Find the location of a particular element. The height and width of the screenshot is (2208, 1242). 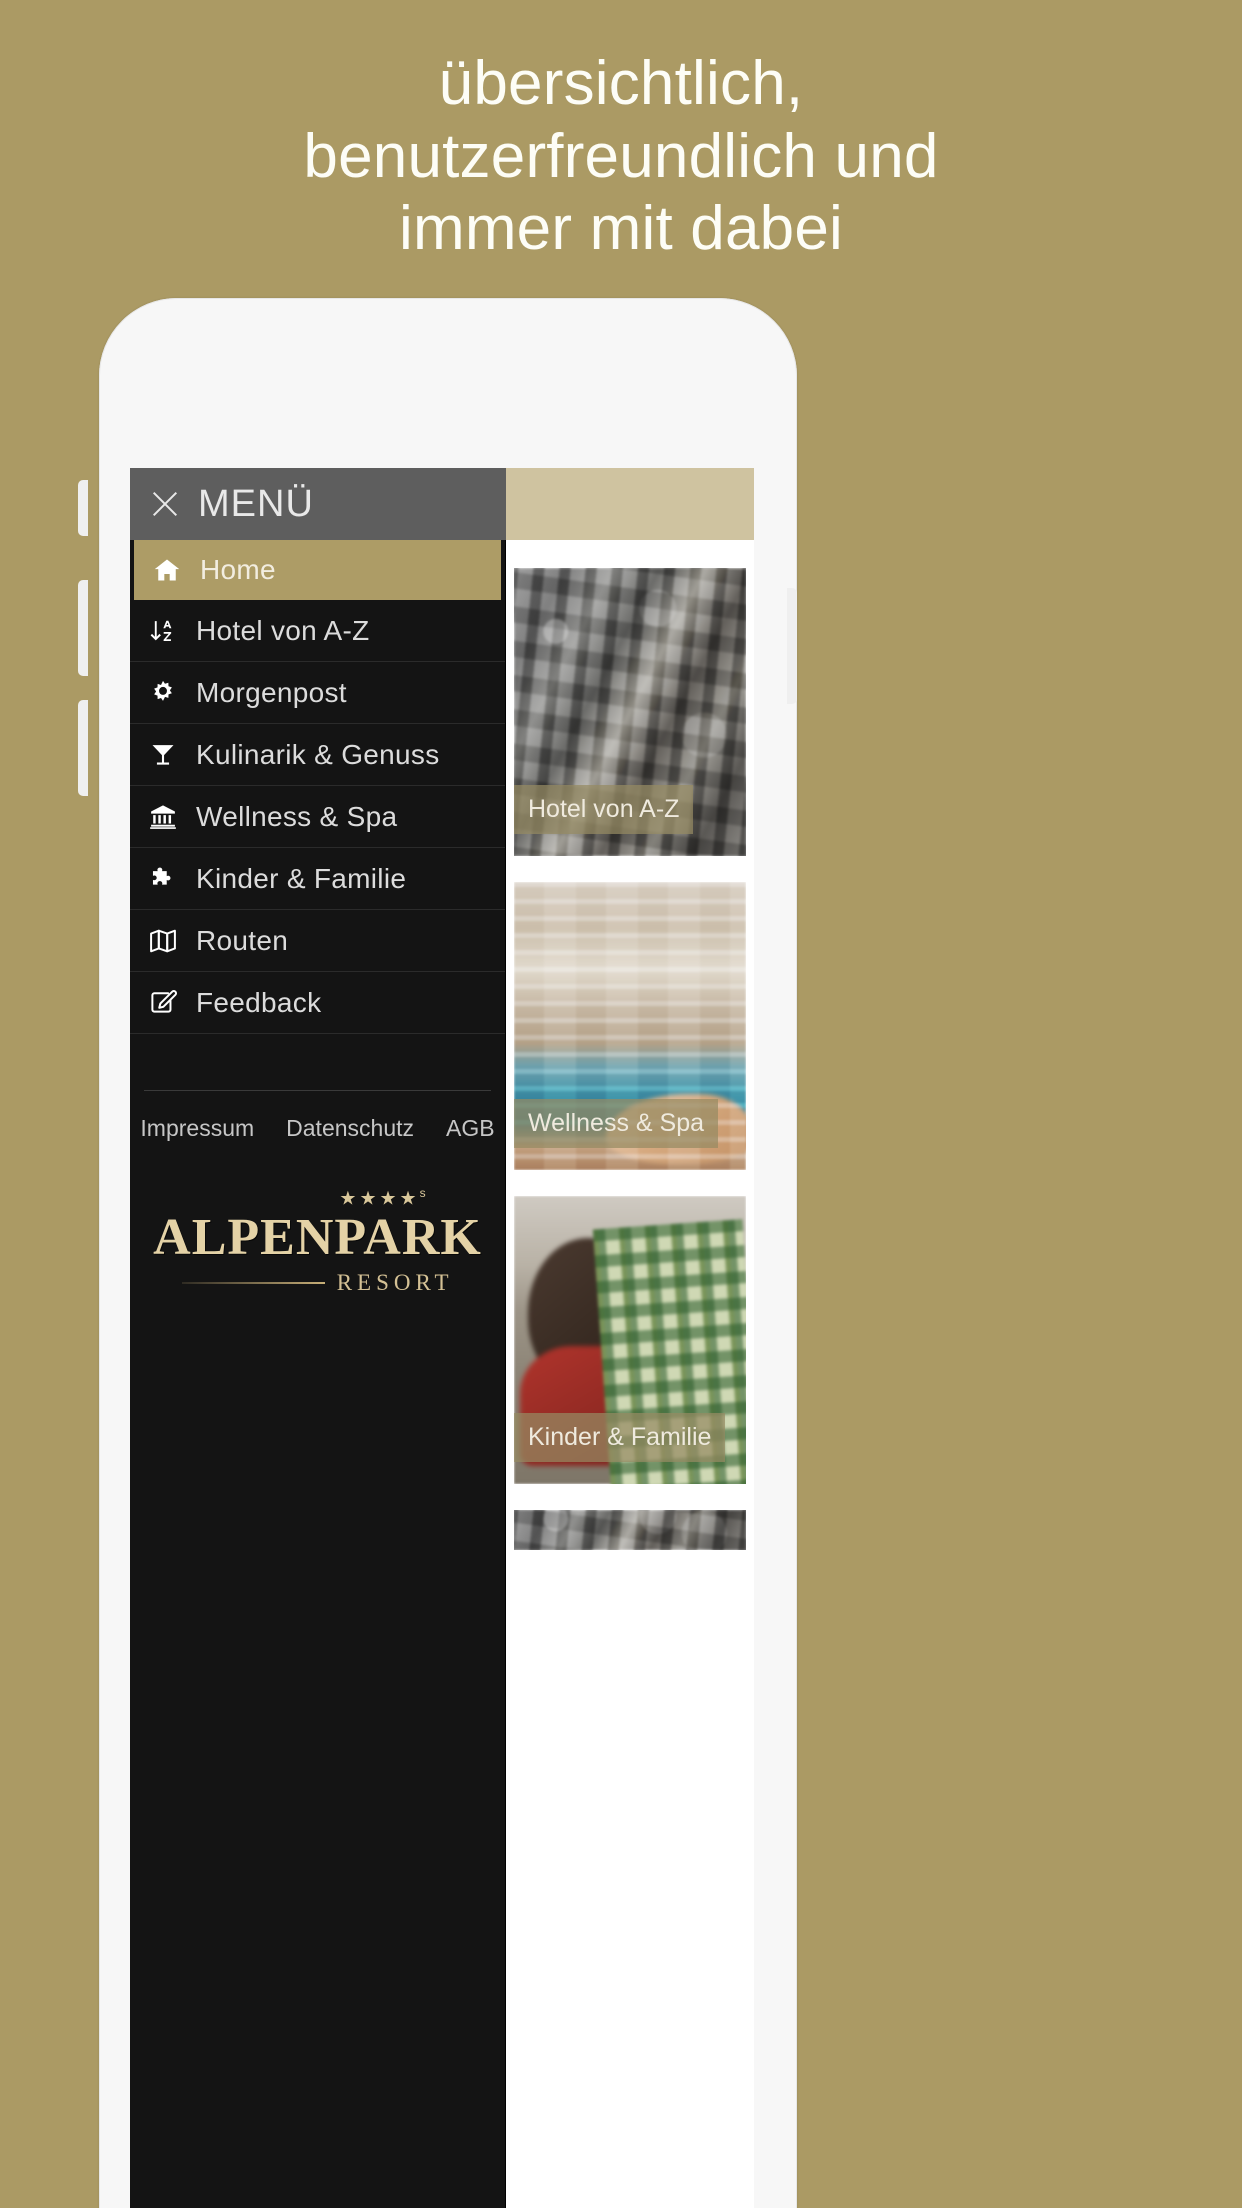

headline-line-2: benutzerfreundlich und is located at coordinates (621, 156).